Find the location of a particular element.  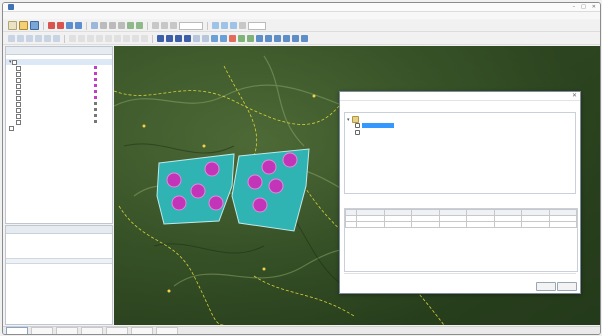

separator is located at coordinates (147, 25).